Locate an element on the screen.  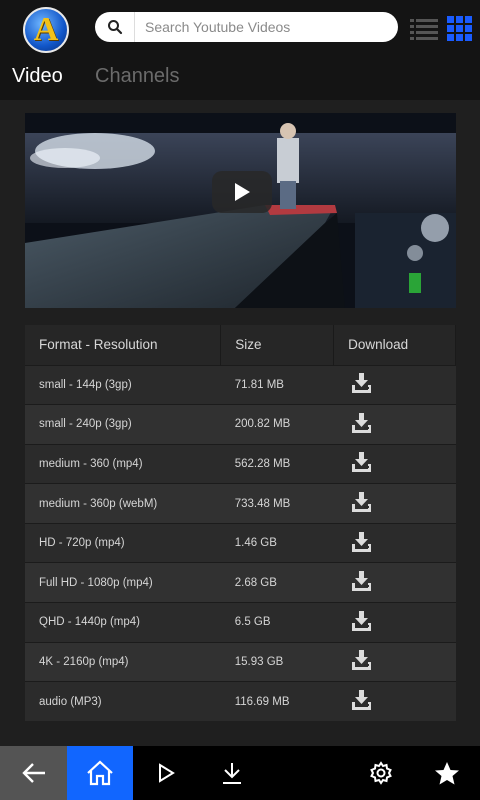
settings-button is located at coordinates (381, 773).